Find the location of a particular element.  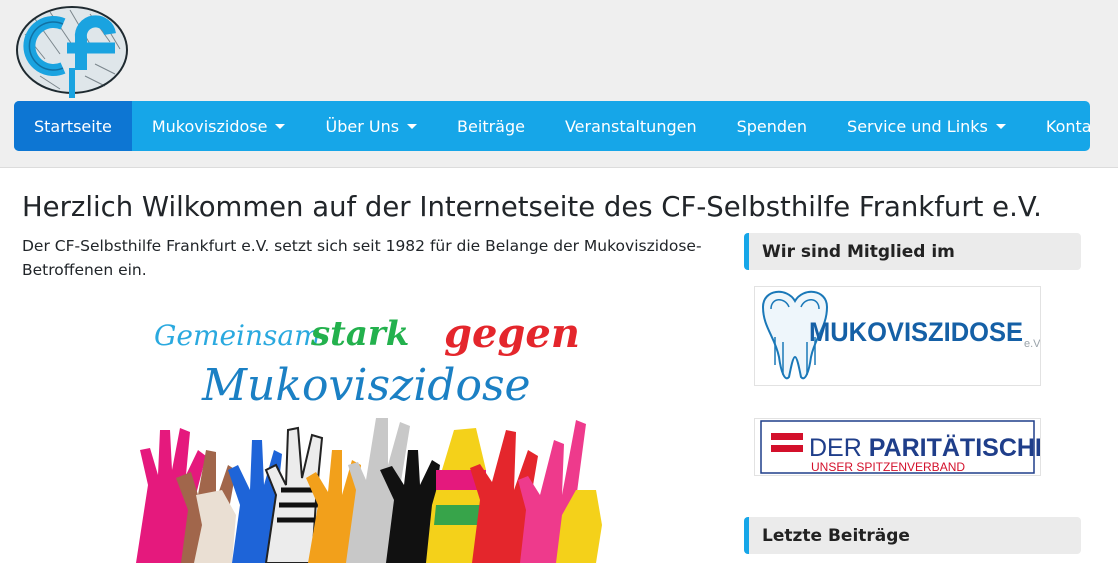

nav-mukoviszidose: Mukoviszidose is located at coordinates (219, 126).